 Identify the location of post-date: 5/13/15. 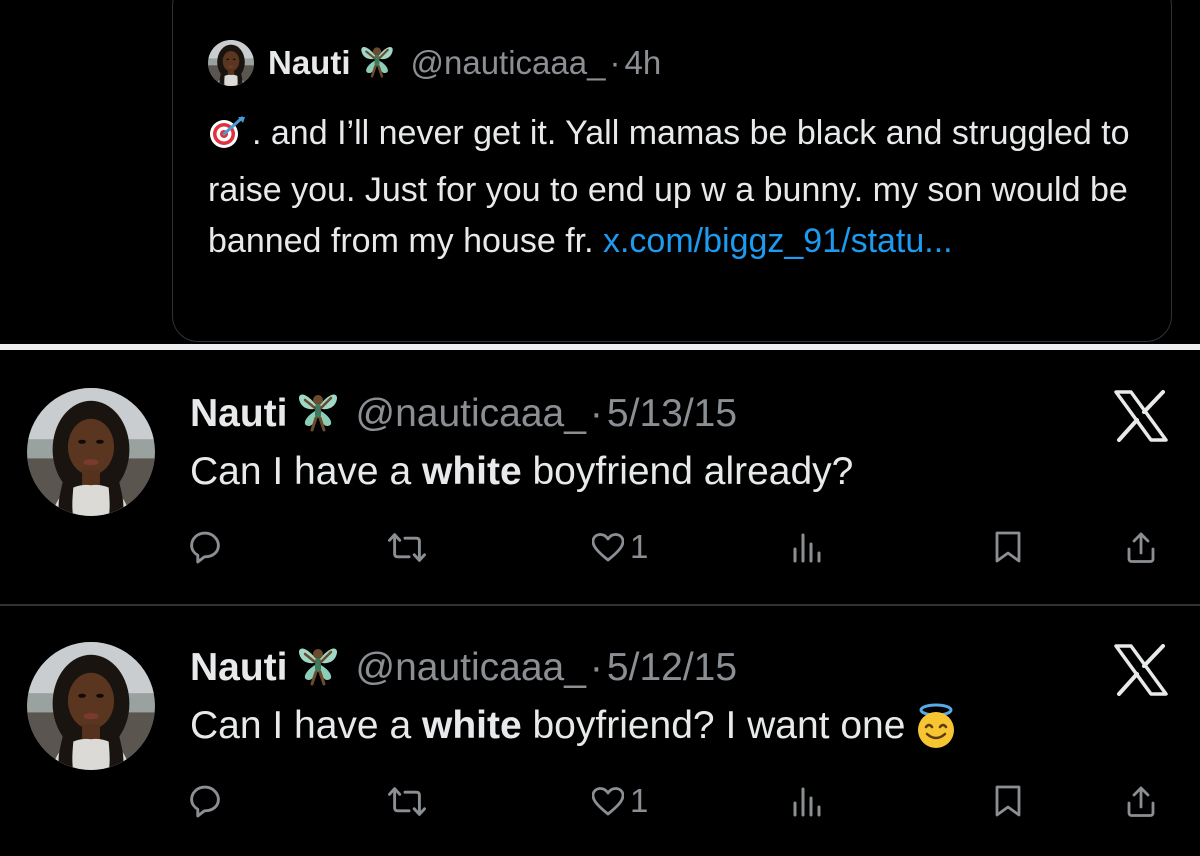
(672, 414).